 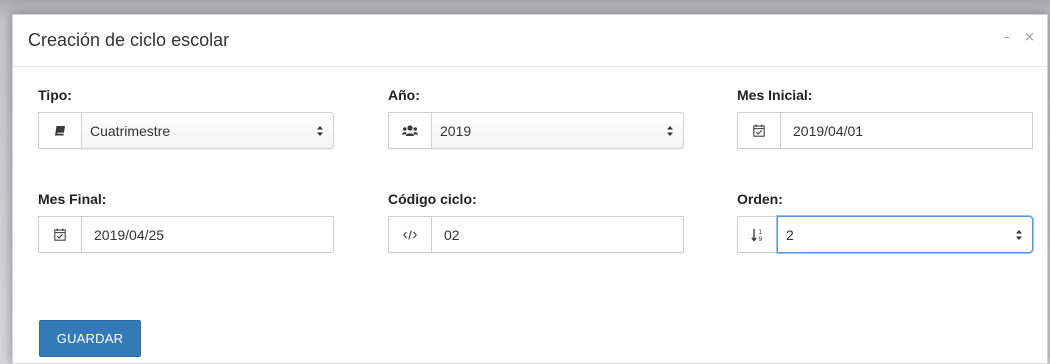 I want to click on anio-label: Año:, so click(x=404, y=95).